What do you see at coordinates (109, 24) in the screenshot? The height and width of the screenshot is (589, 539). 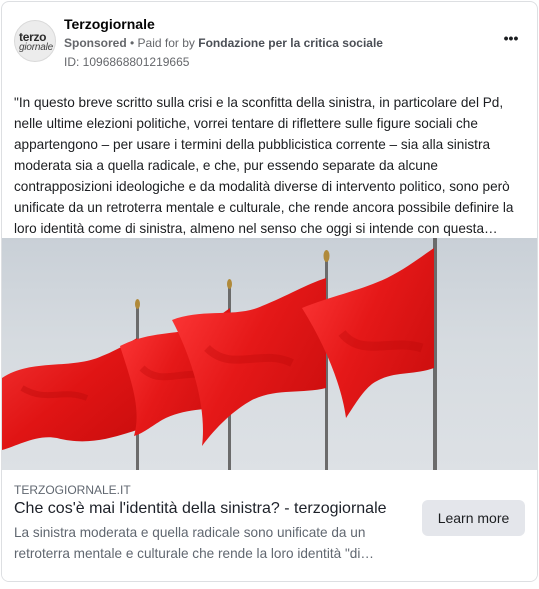 I see `page-name: Terzogiornale` at bounding box center [109, 24].